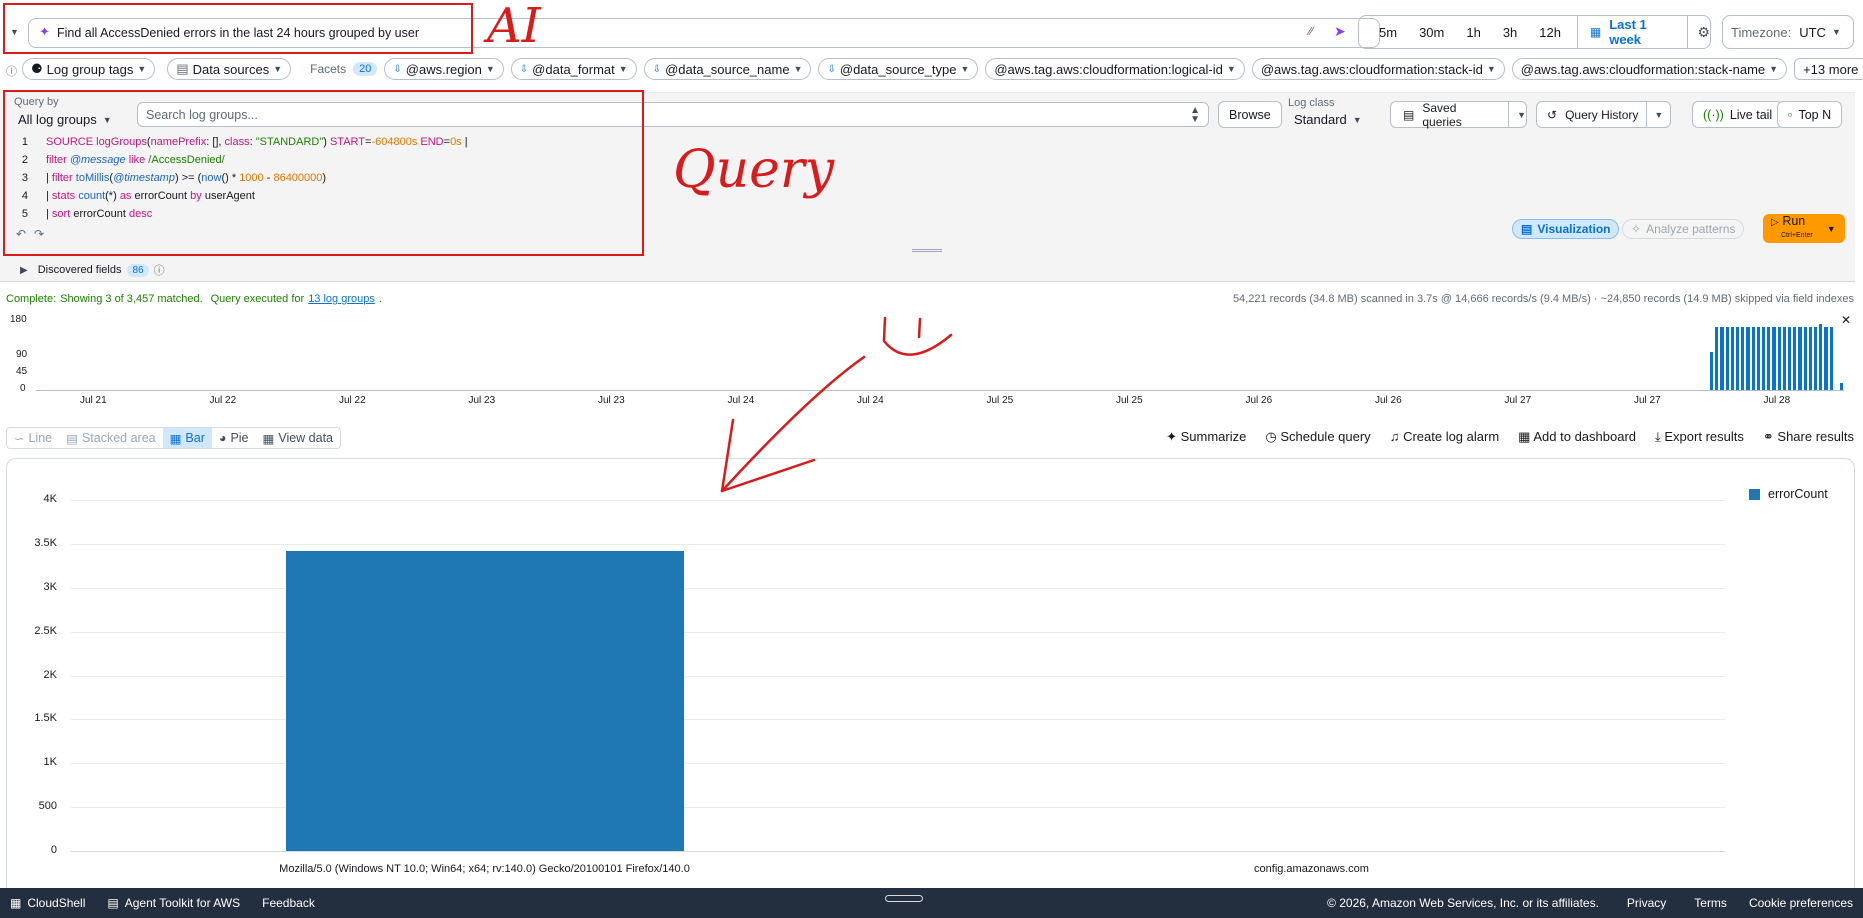  I want to click on add-to-dashboard-button: ▦ Add to dashboard, so click(1577, 437).